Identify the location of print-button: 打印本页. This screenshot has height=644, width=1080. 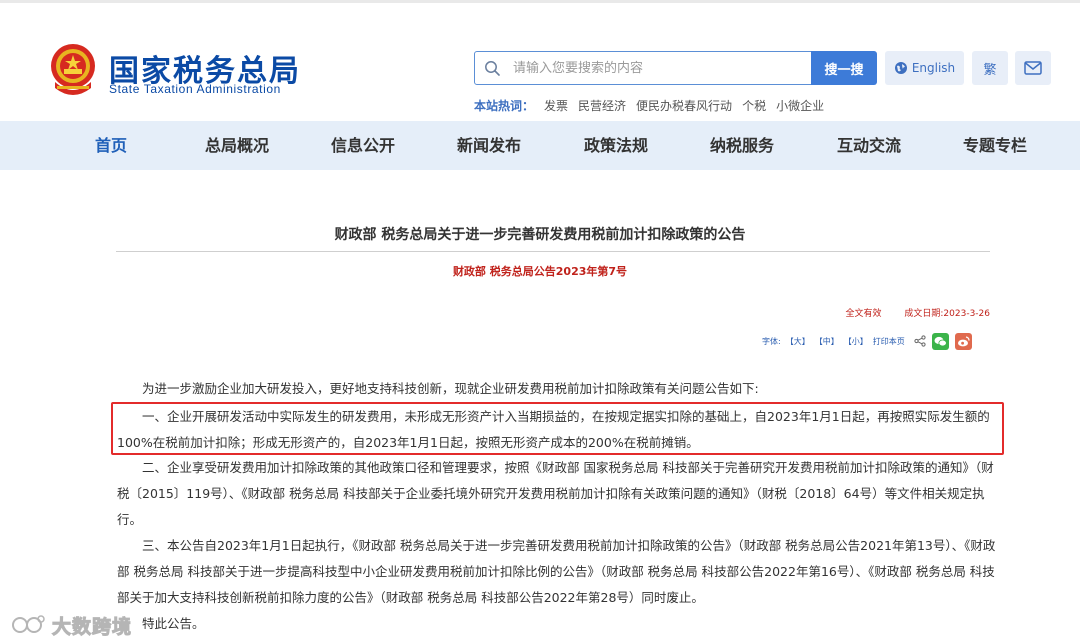
(889, 341).